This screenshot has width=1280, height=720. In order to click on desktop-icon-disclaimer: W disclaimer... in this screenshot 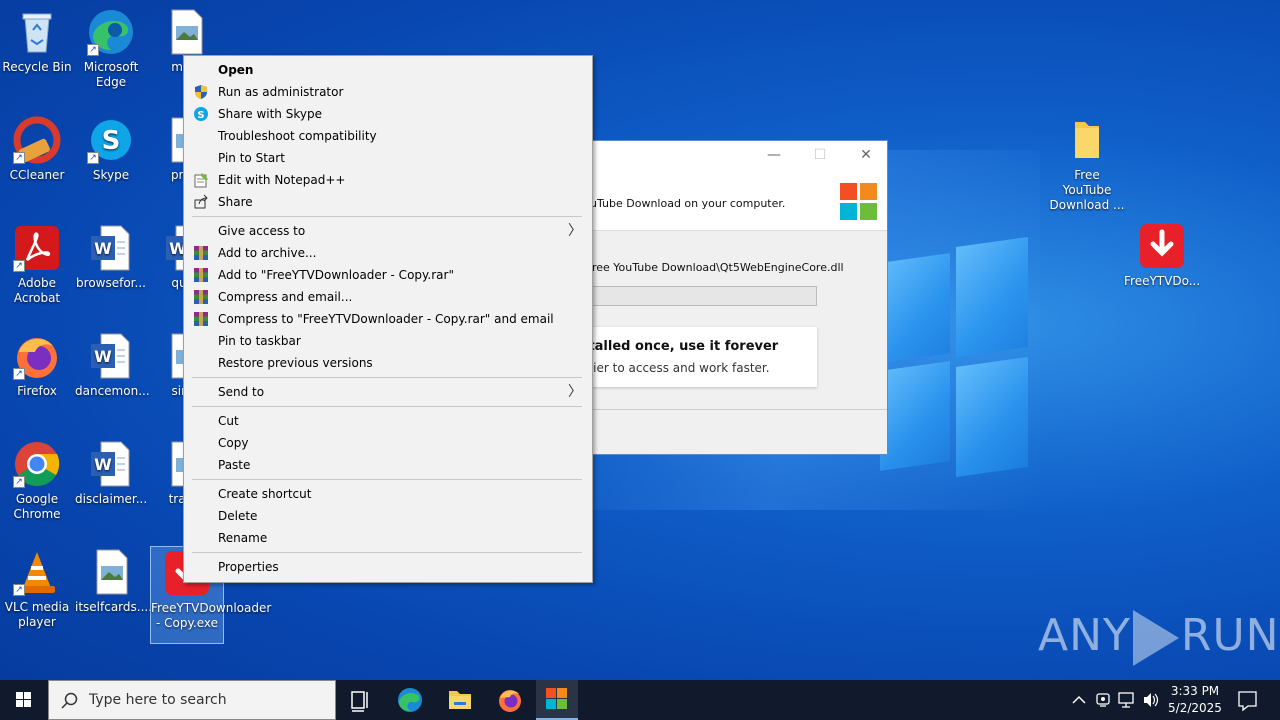, I will do `click(111, 473)`.